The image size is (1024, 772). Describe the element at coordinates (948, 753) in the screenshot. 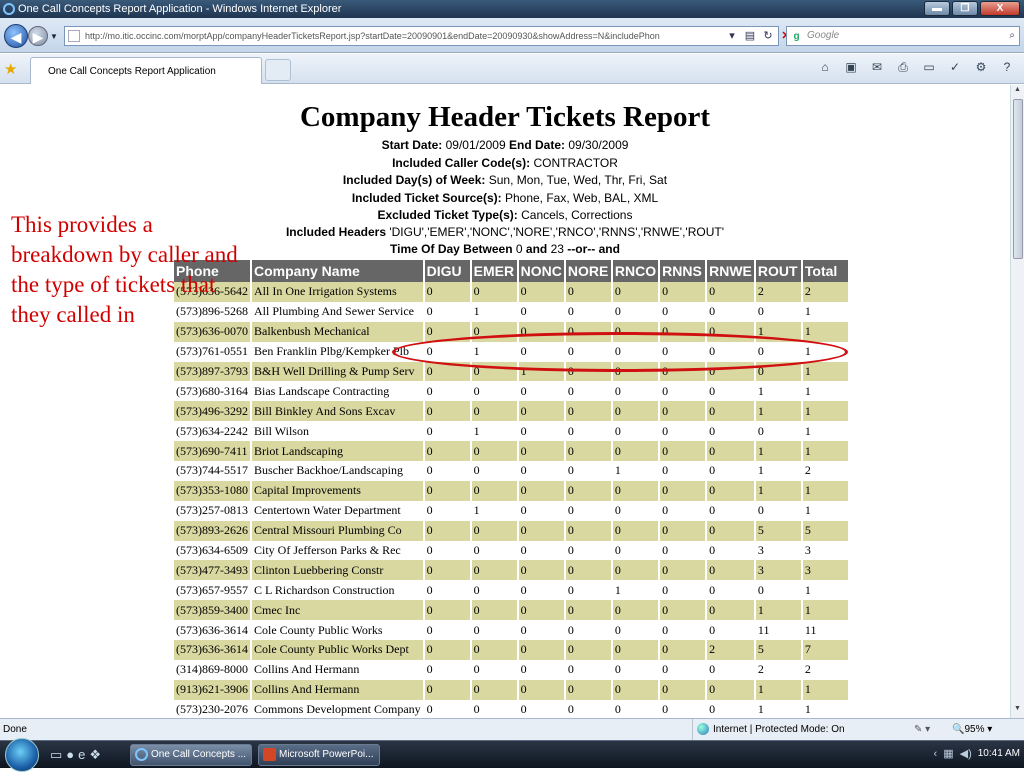

I see `network-icon: ▦` at that location.